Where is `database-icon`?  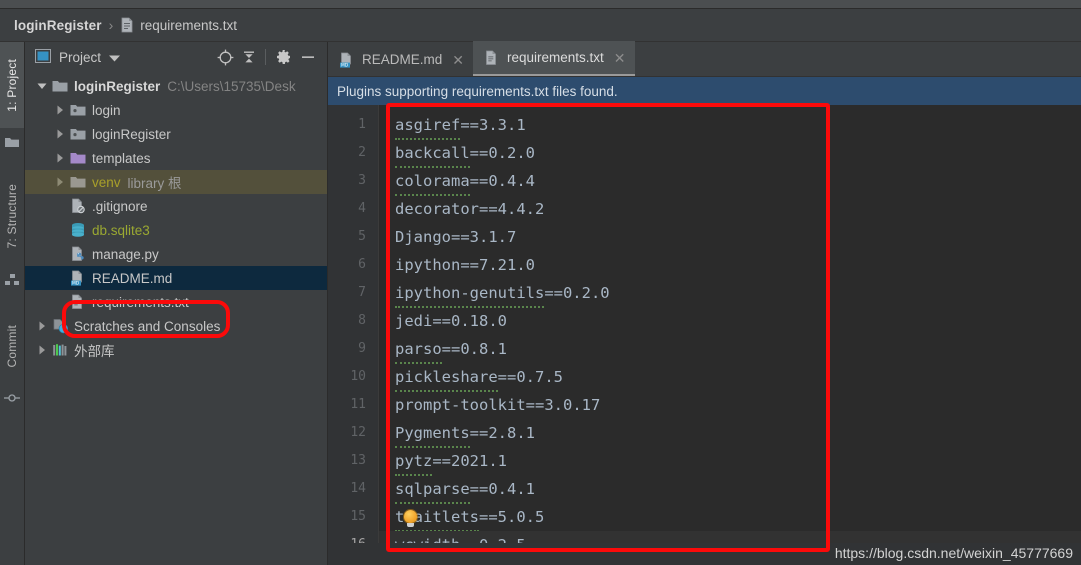 database-icon is located at coordinates (78, 230).